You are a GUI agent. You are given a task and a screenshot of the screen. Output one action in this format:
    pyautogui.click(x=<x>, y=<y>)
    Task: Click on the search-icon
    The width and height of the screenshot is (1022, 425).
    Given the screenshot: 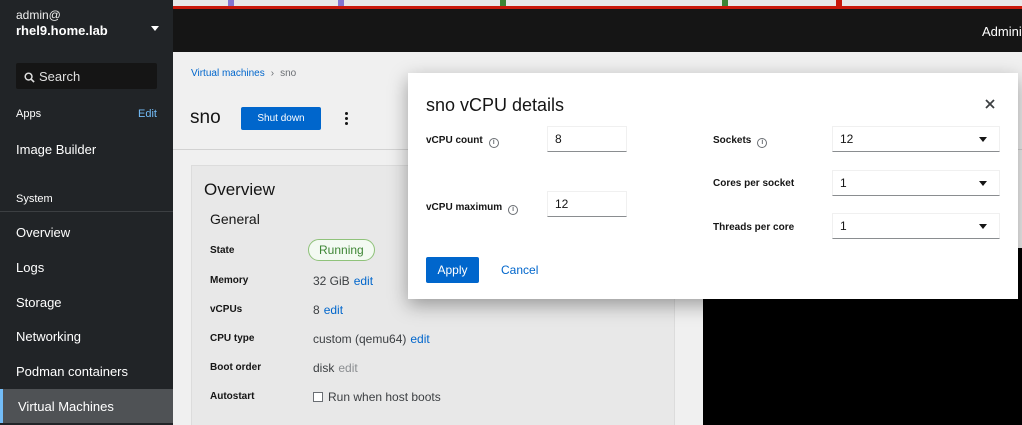 What is the action you would take?
    pyautogui.click(x=29, y=77)
    